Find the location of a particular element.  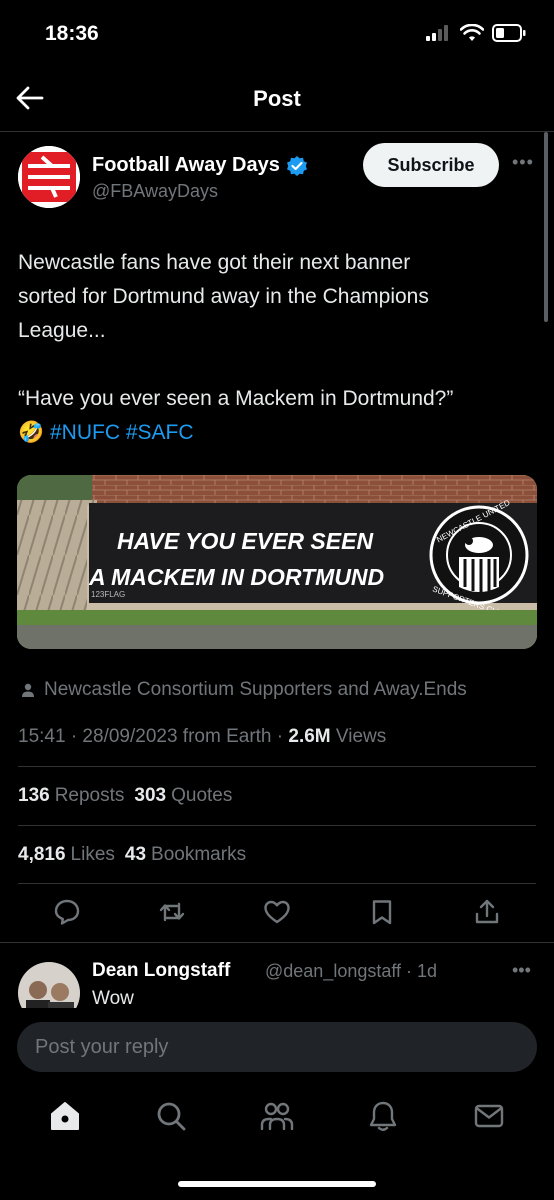

reposts-stat: 136 Reposts is located at coordinates (71, 796).